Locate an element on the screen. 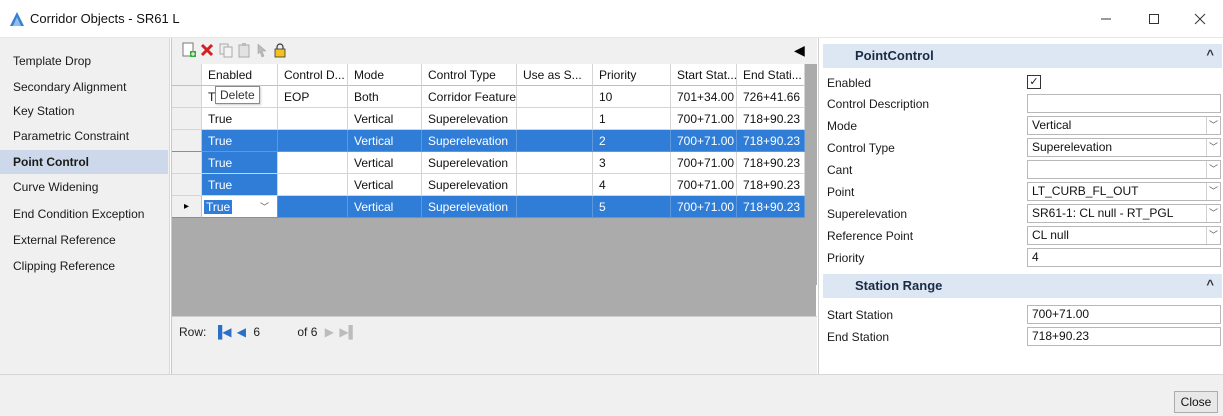 Image resolution: width=1223 pixels, height=416 pixels. paste-icon is located at coordinates (244, 50).